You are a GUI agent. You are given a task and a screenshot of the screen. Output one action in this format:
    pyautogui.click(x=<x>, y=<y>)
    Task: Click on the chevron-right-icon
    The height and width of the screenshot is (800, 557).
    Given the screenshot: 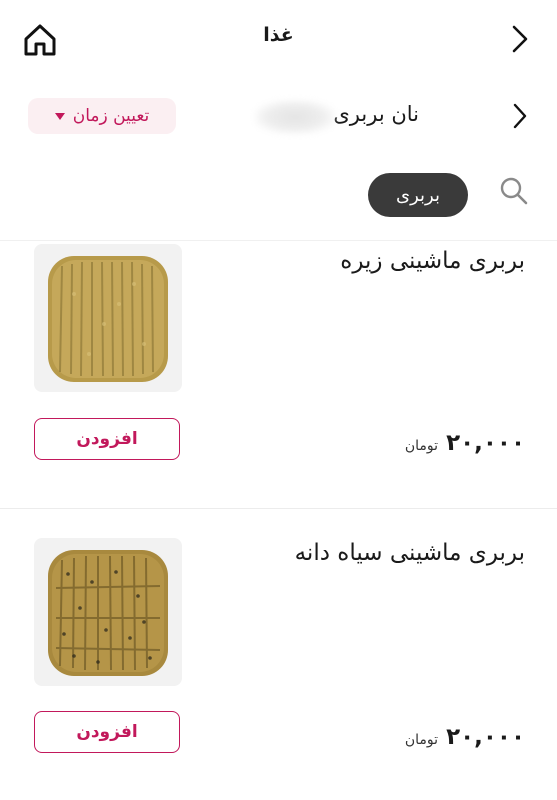 What is the action you would take?
    pyautogui.click(x=520, y=116)
    